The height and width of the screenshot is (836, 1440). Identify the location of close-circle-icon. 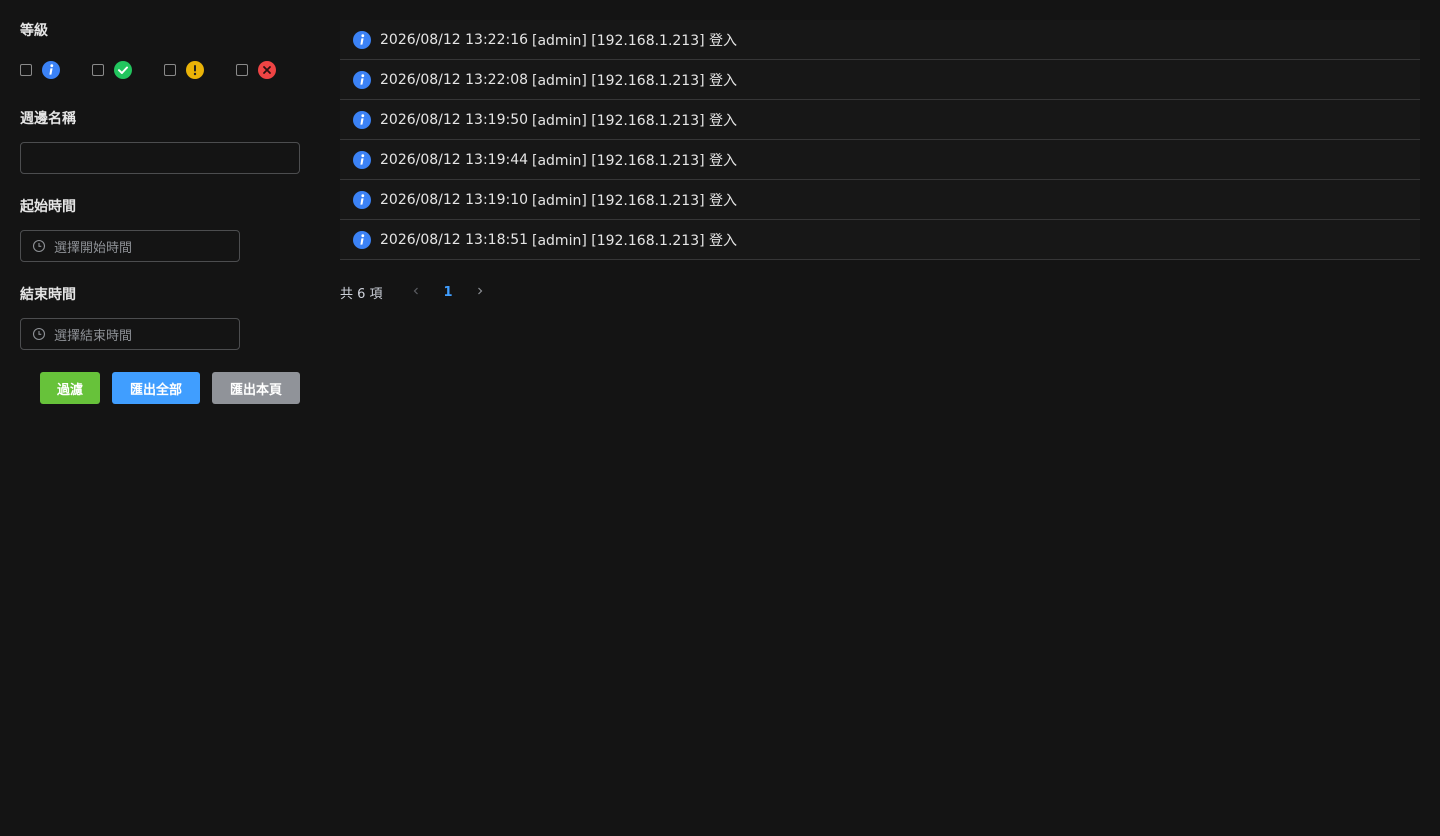
(267, 70).